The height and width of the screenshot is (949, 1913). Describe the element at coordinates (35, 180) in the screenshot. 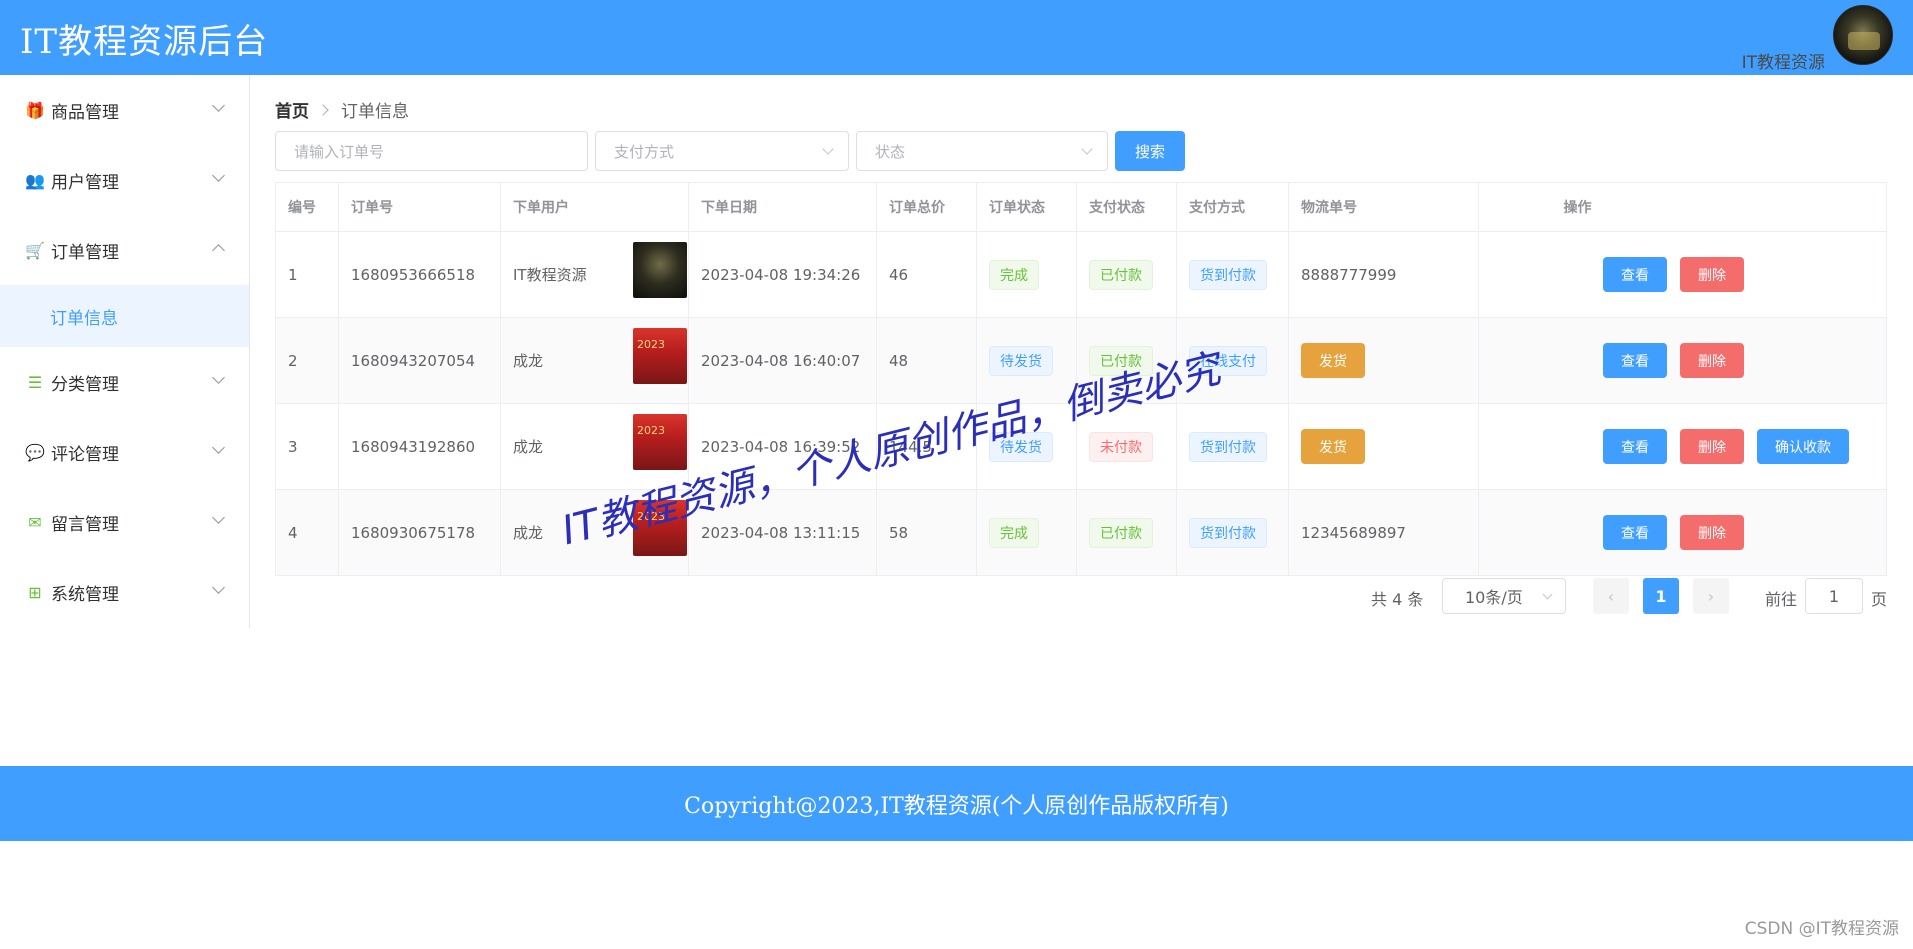

I see `users-icon: 👥` at that location.